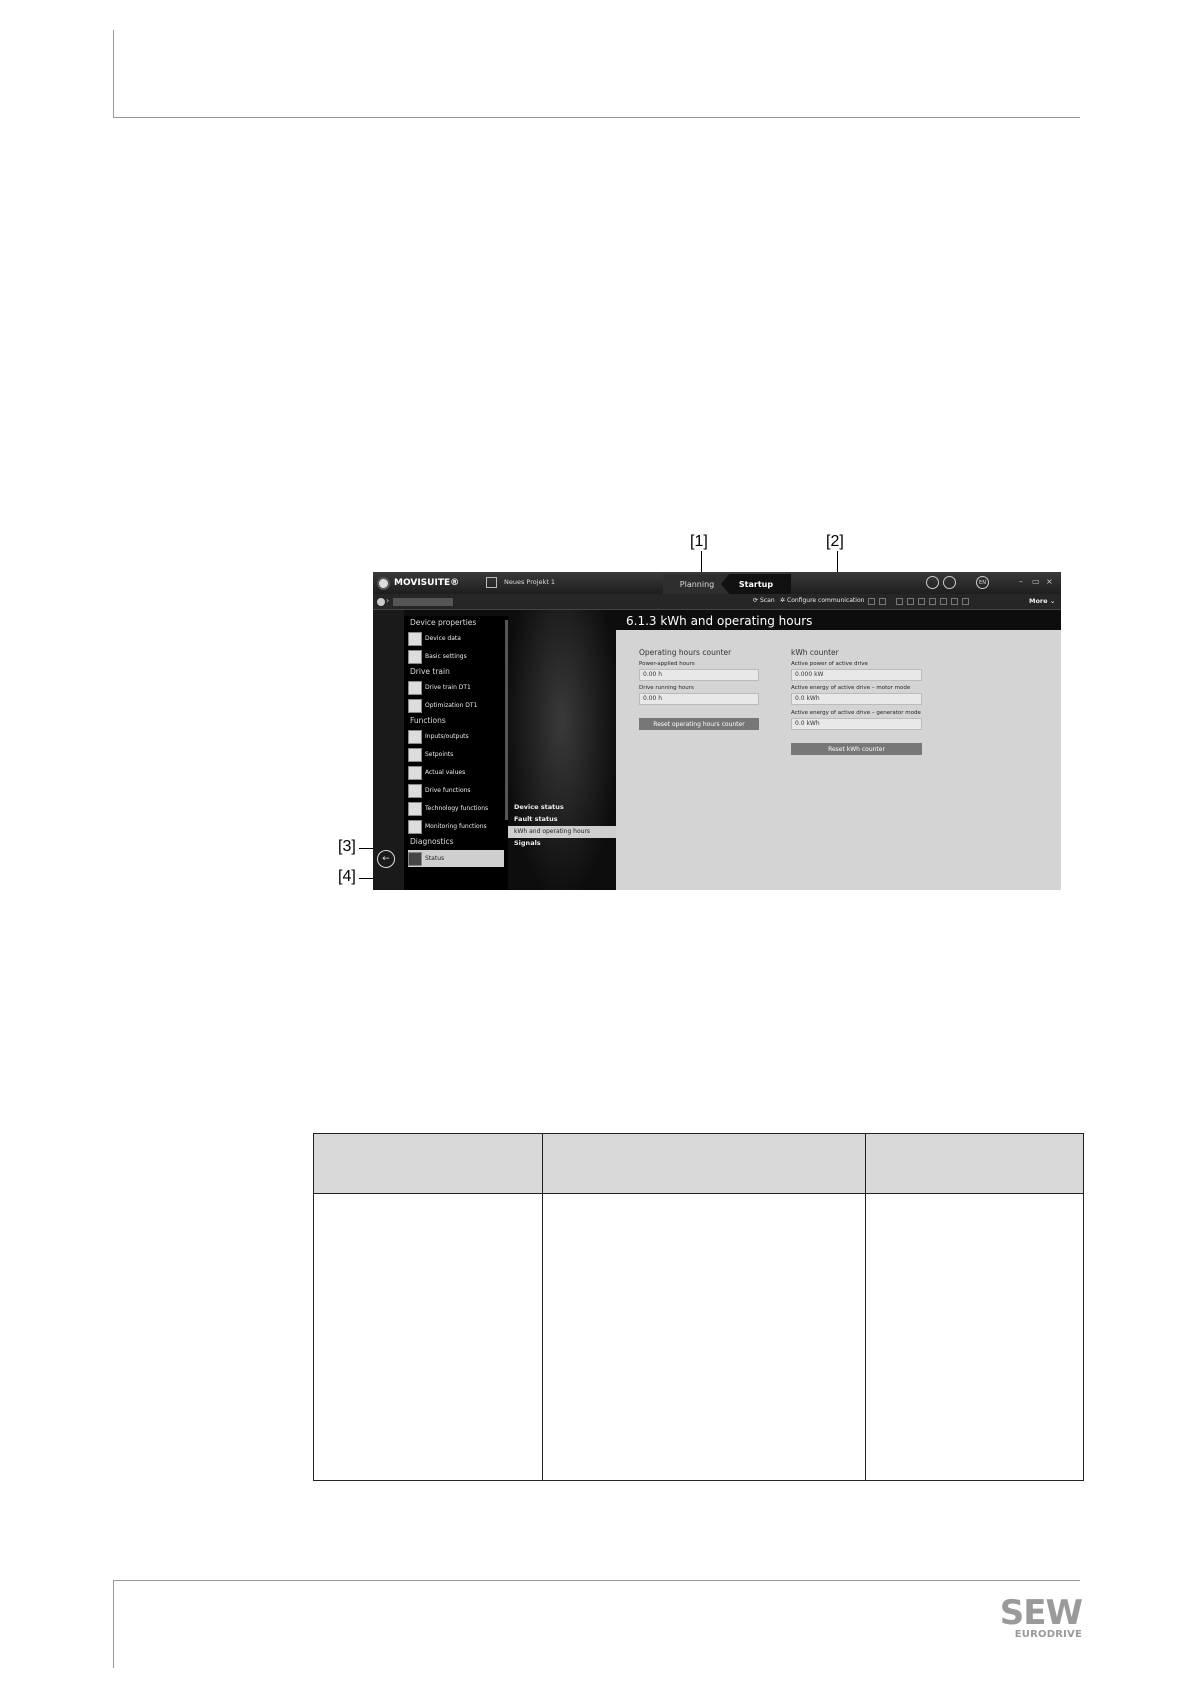  What do you see at coordinates (982, 582) in the screenshot?
I see `language-button: EN` at bounding box center [982, 582].